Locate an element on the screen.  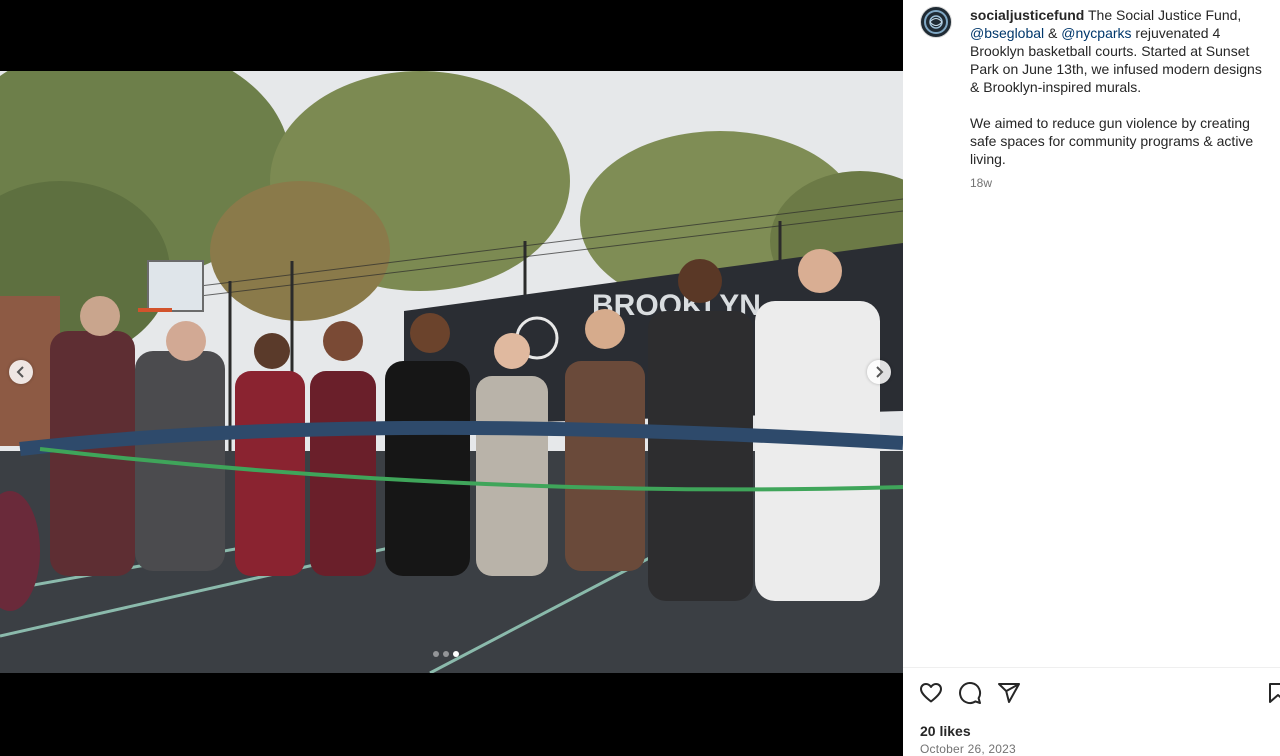
chevron-left-icon is located at coordinates (20, 372).